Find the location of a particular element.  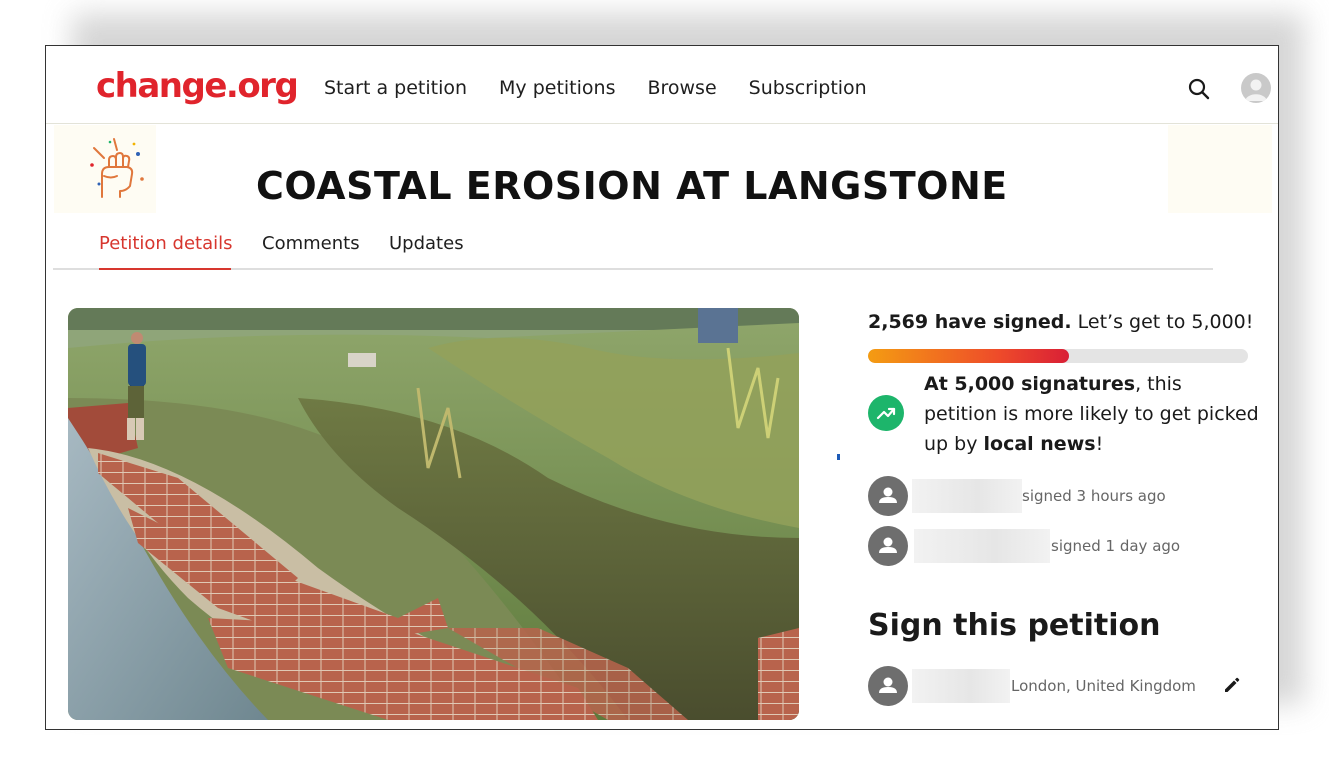

recent-signer: signed 3 hours ago is located at coordinates (1058, 496).